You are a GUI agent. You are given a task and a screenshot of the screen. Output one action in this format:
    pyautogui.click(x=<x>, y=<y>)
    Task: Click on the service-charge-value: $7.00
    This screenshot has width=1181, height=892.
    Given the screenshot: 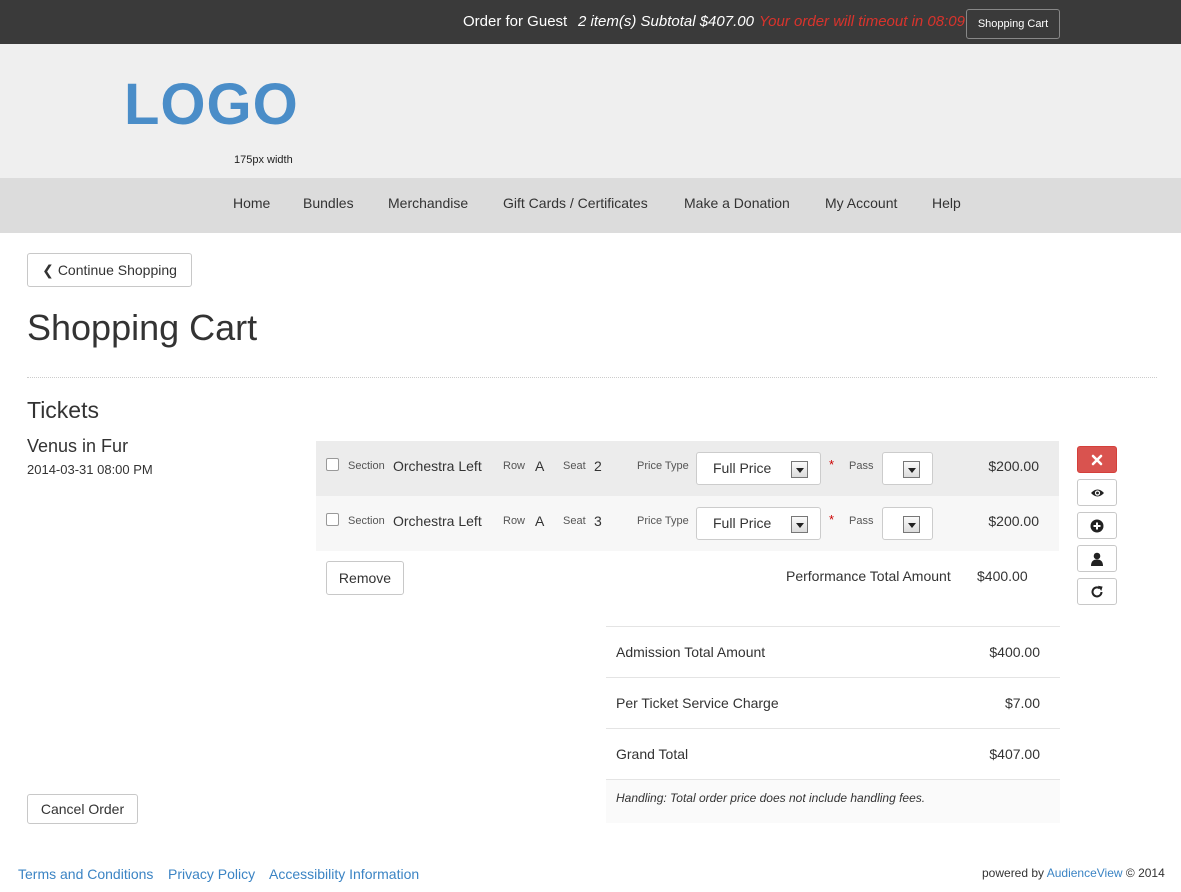 What is the action you would take?
    pyautogui.click(x=1022, y=703)
    